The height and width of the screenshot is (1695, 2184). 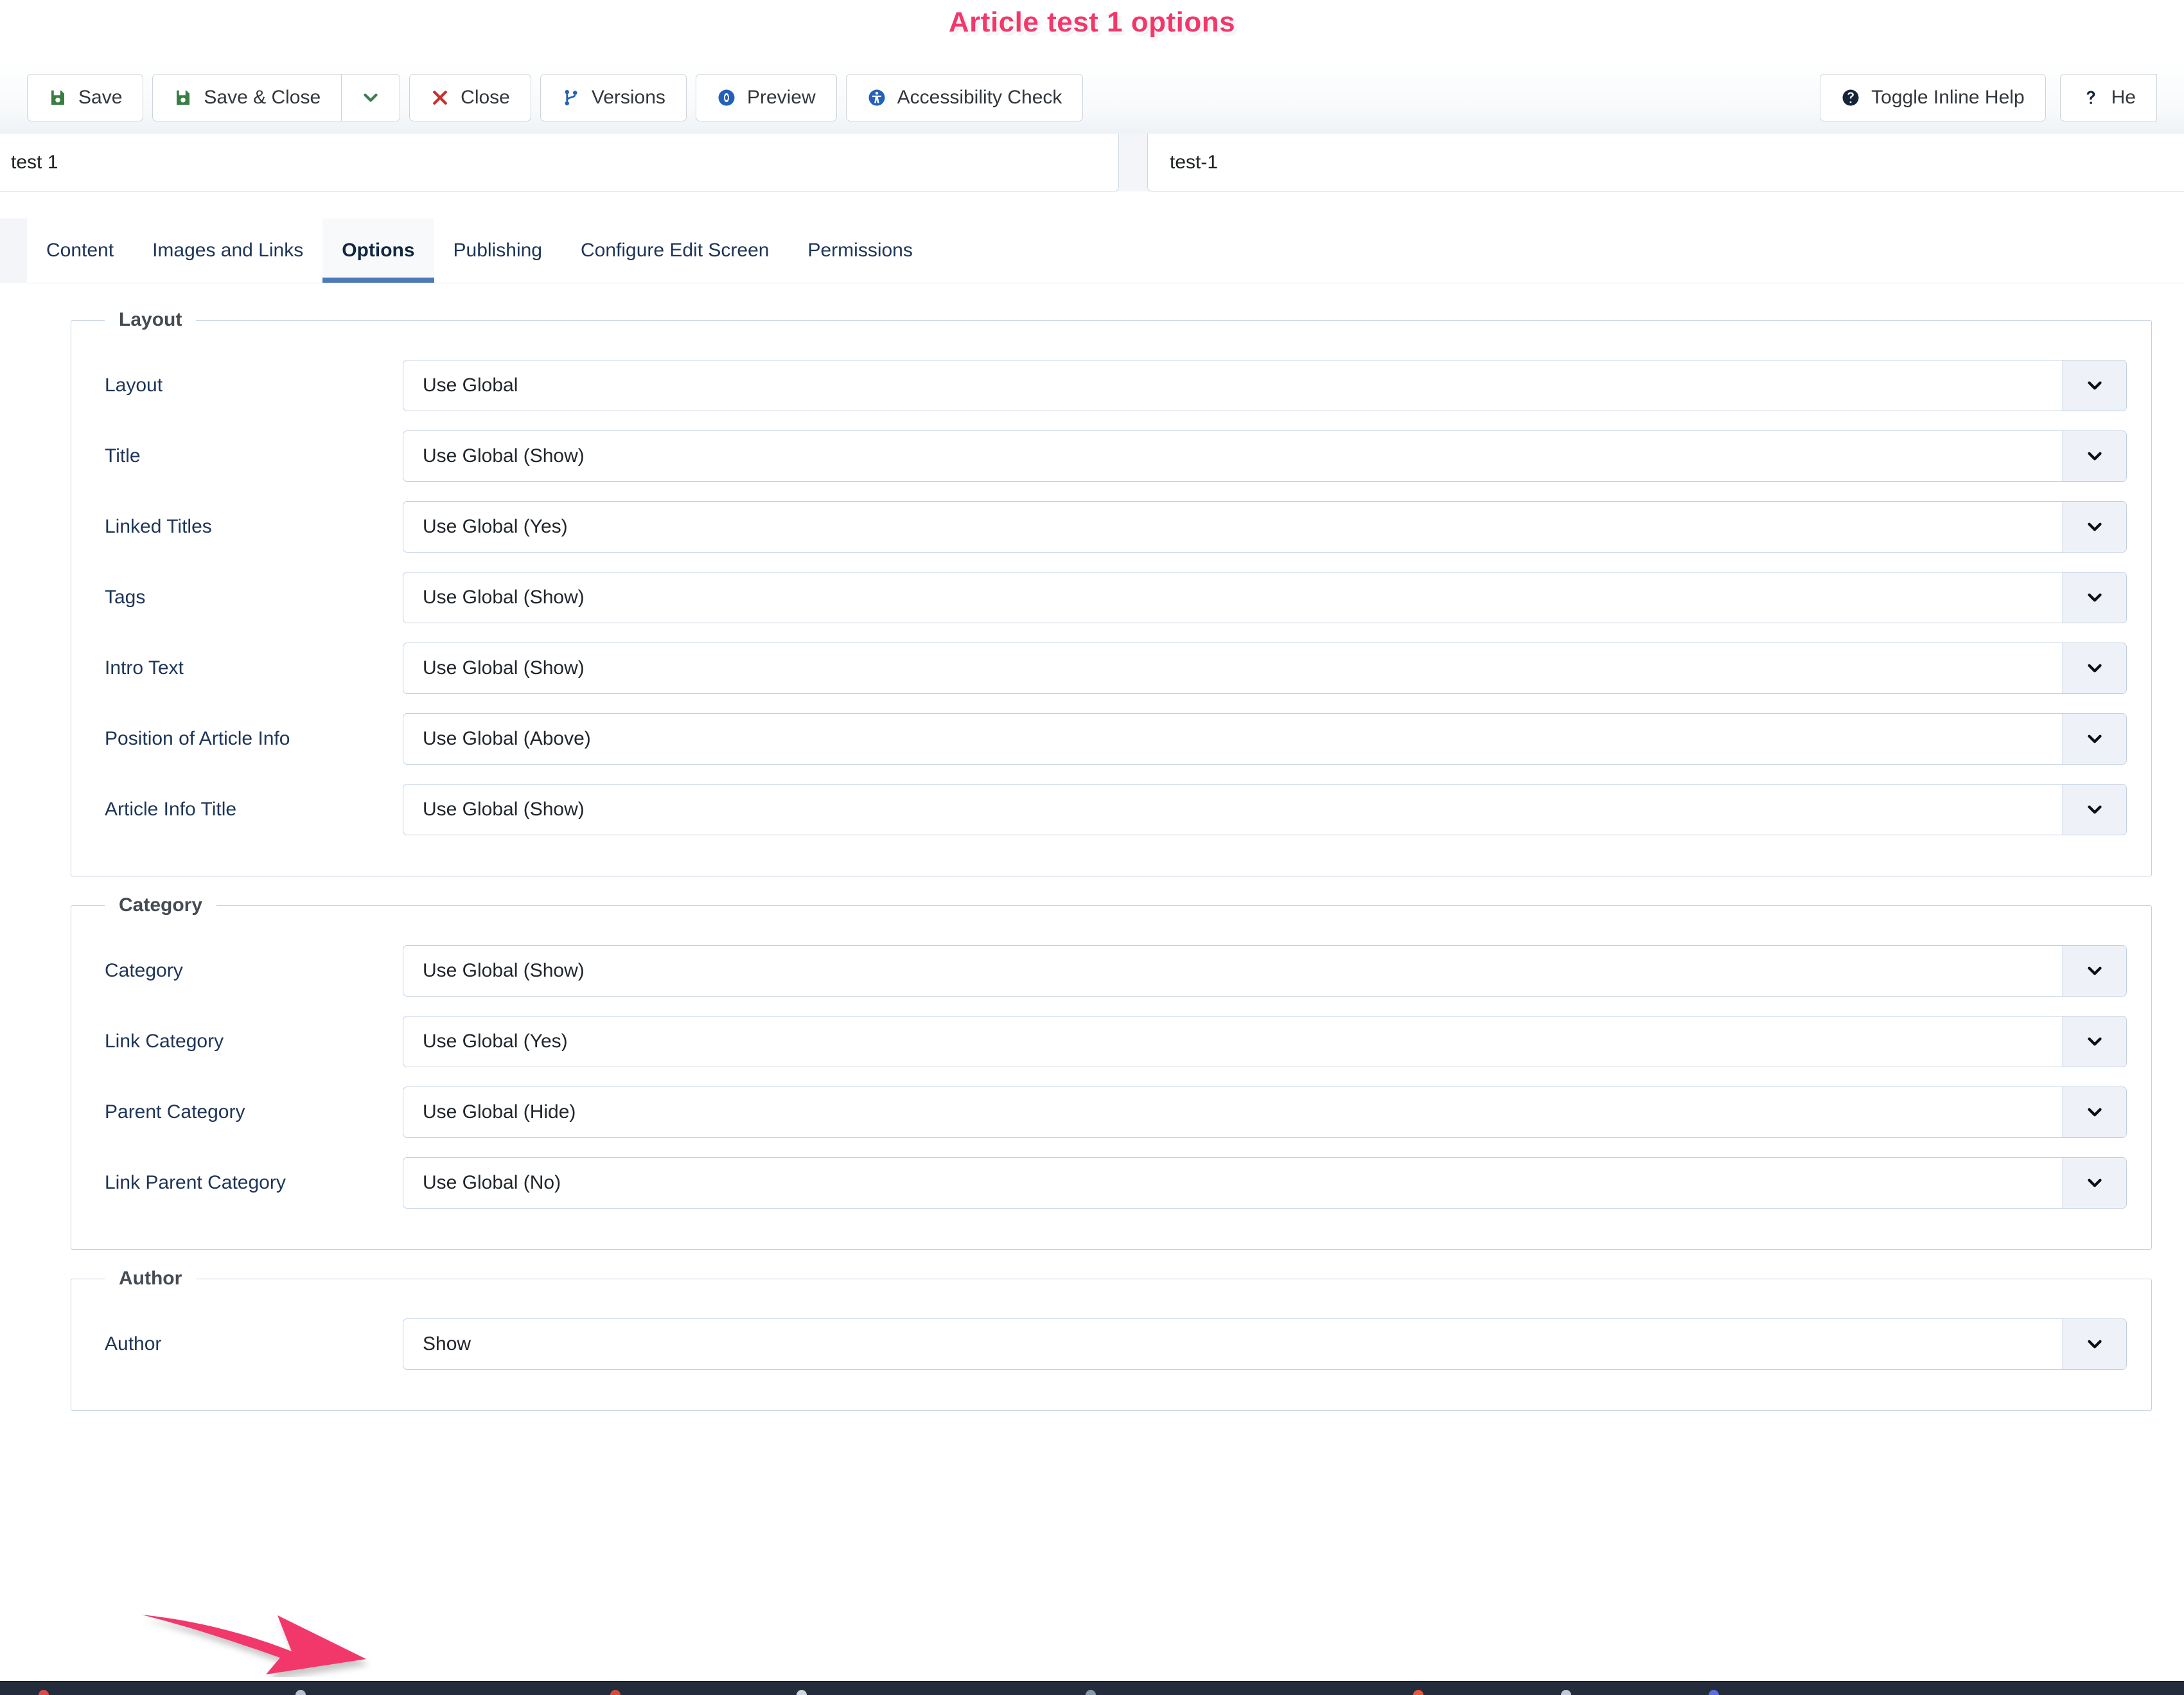 What do you see at coordinates (123, 456) in the screenshot?
I see `option-label-title: Title` at bounding box center [123, 456].